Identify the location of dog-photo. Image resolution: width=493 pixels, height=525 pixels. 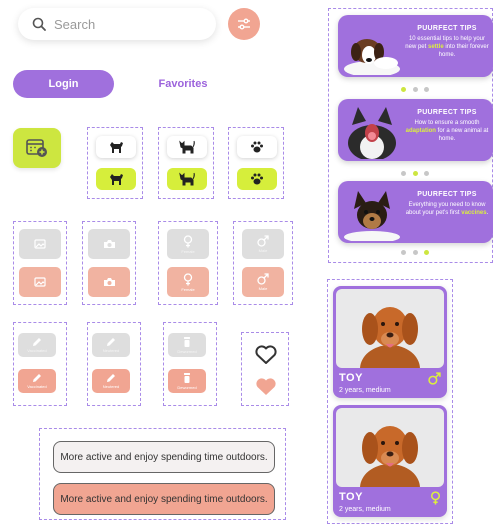
(372, 57).